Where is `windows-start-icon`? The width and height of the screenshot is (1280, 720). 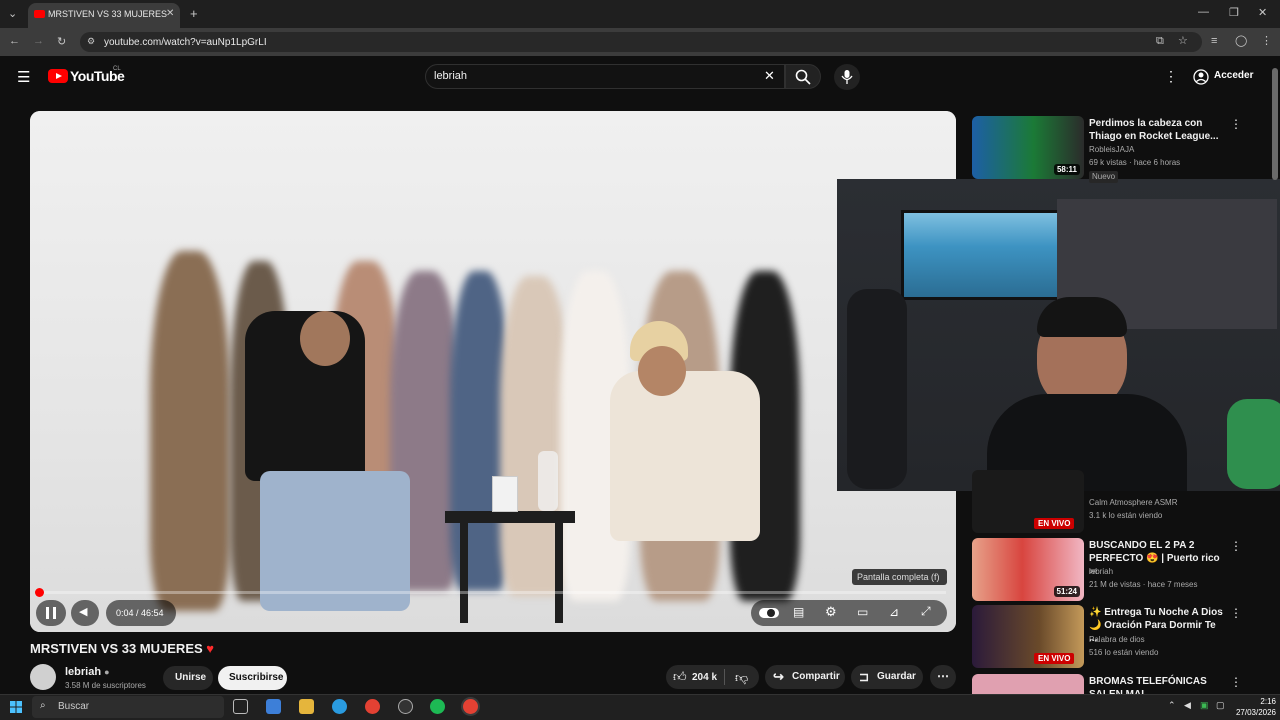 windows-start-icon is located at coordinates (16, 707).